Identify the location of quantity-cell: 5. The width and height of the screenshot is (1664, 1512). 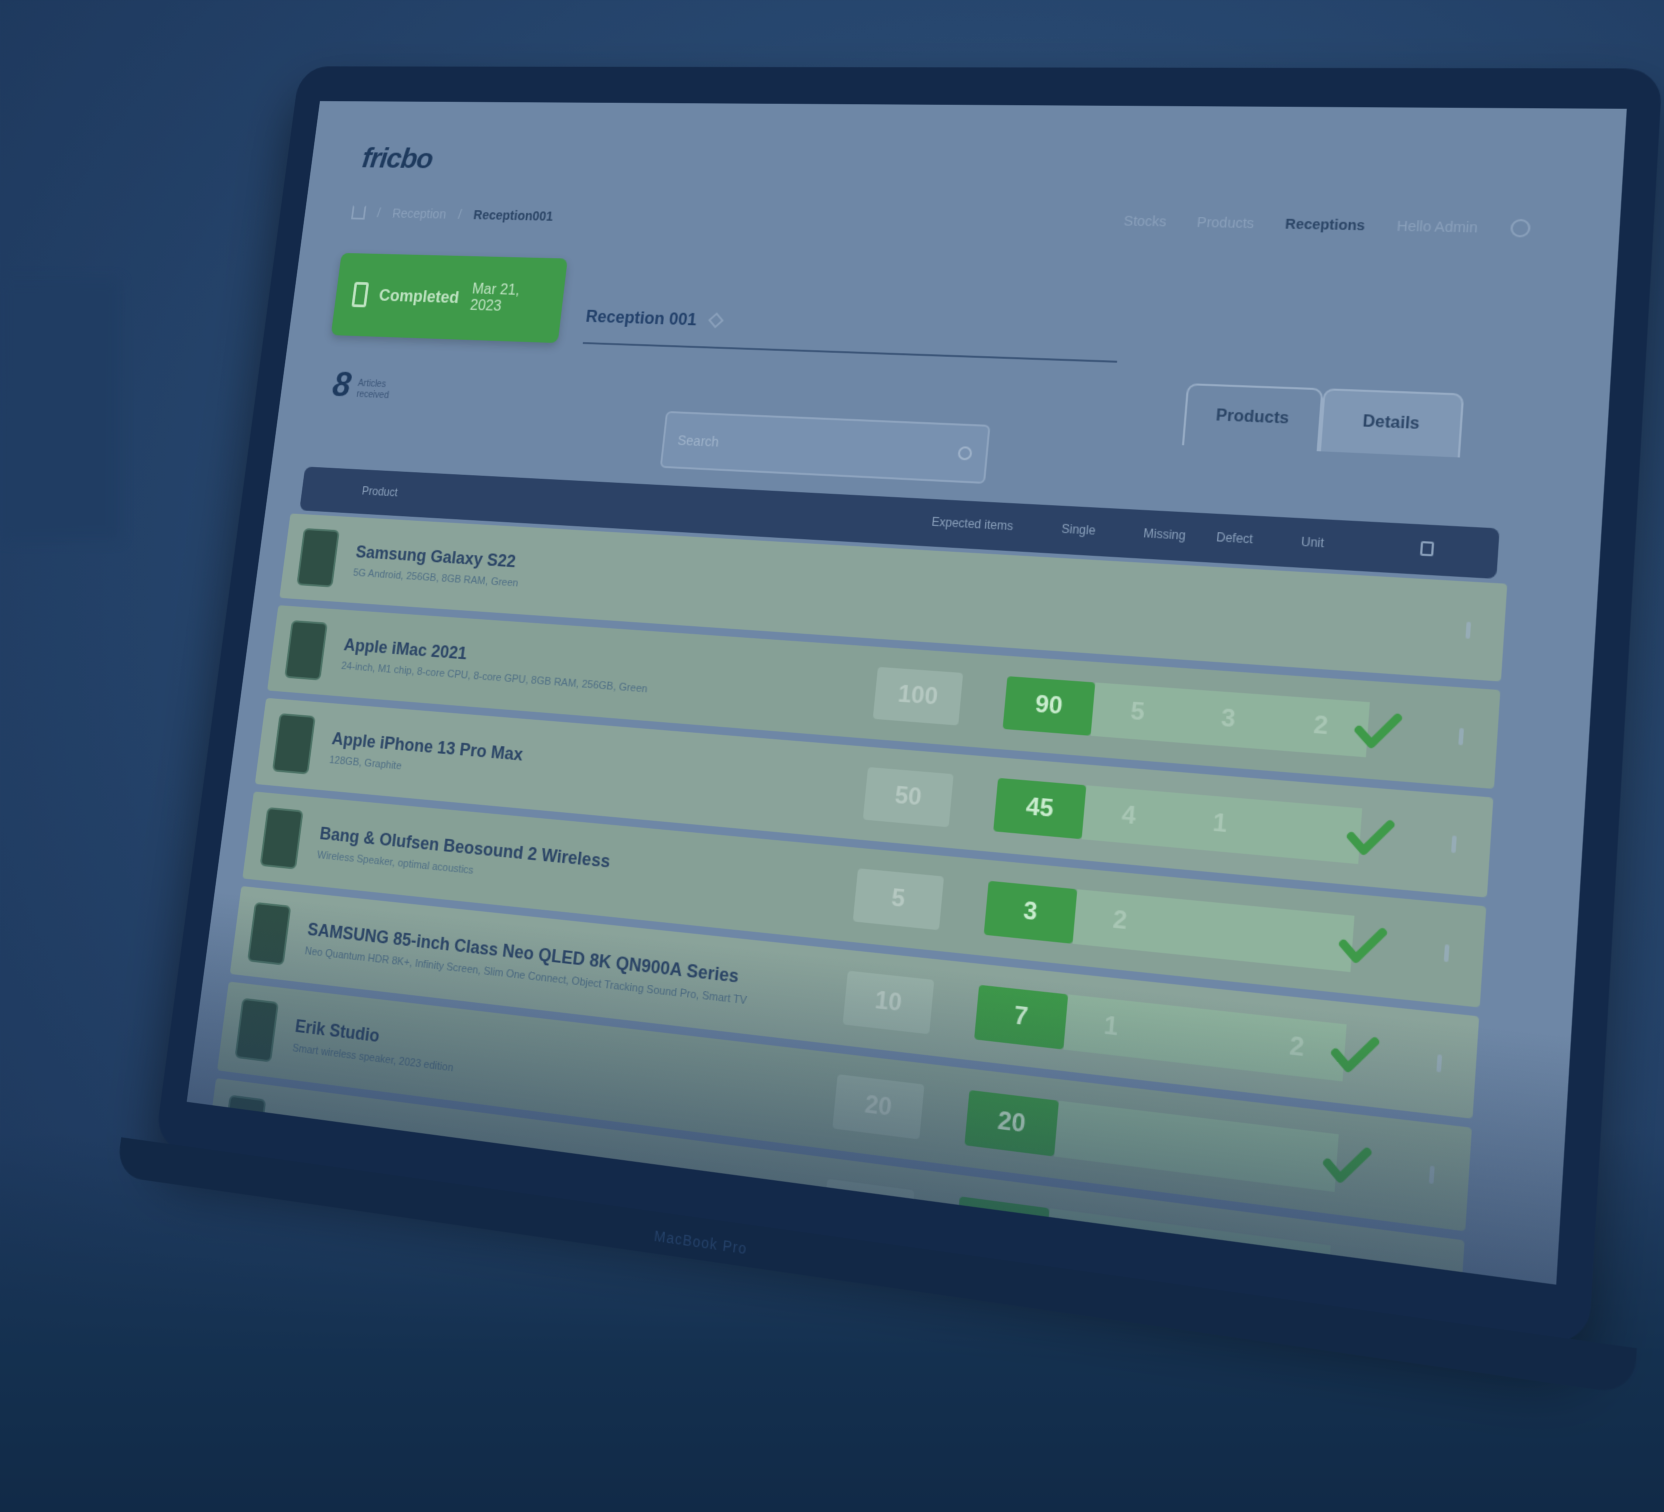
(1137, 712).